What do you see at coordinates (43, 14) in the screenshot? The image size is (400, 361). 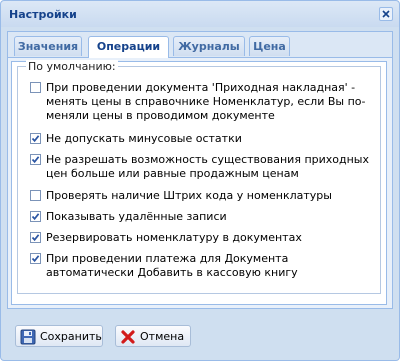 I see `dialog-title: Настройки` at bounding box center [43, 14].